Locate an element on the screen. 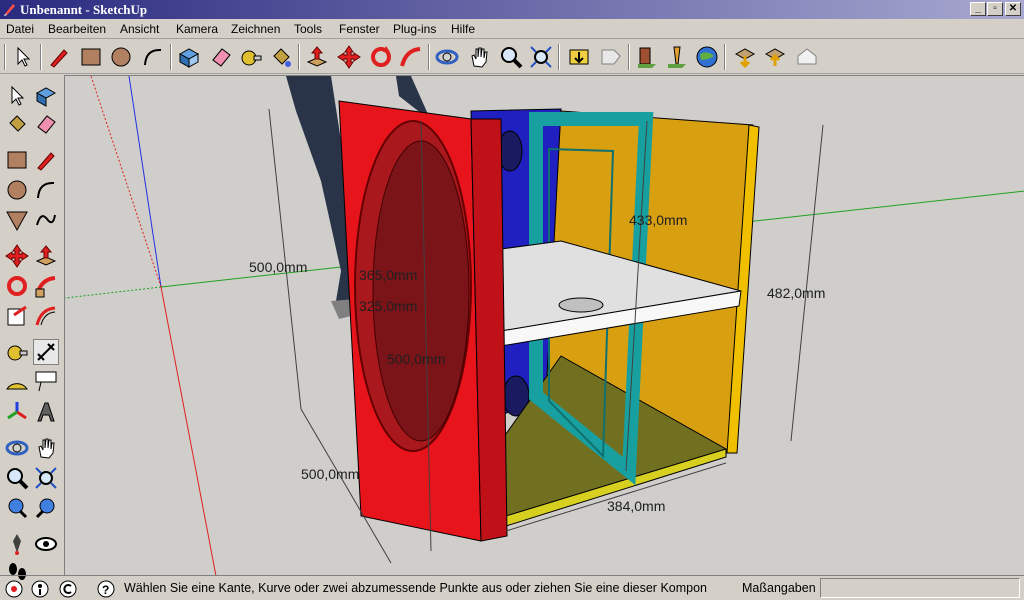 The image size is (1024, 600). menu-bearbeiten: Bearbeiten is located at coordinates (77, 29).